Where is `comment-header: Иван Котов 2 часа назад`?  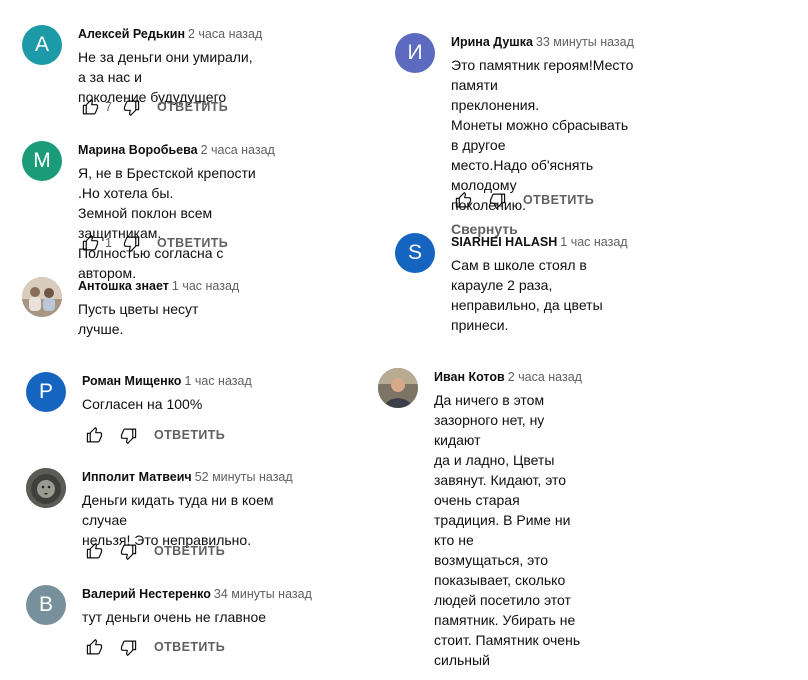
comment-header: Иван Котов 2 часа назад is located at coordinates (508, 377).